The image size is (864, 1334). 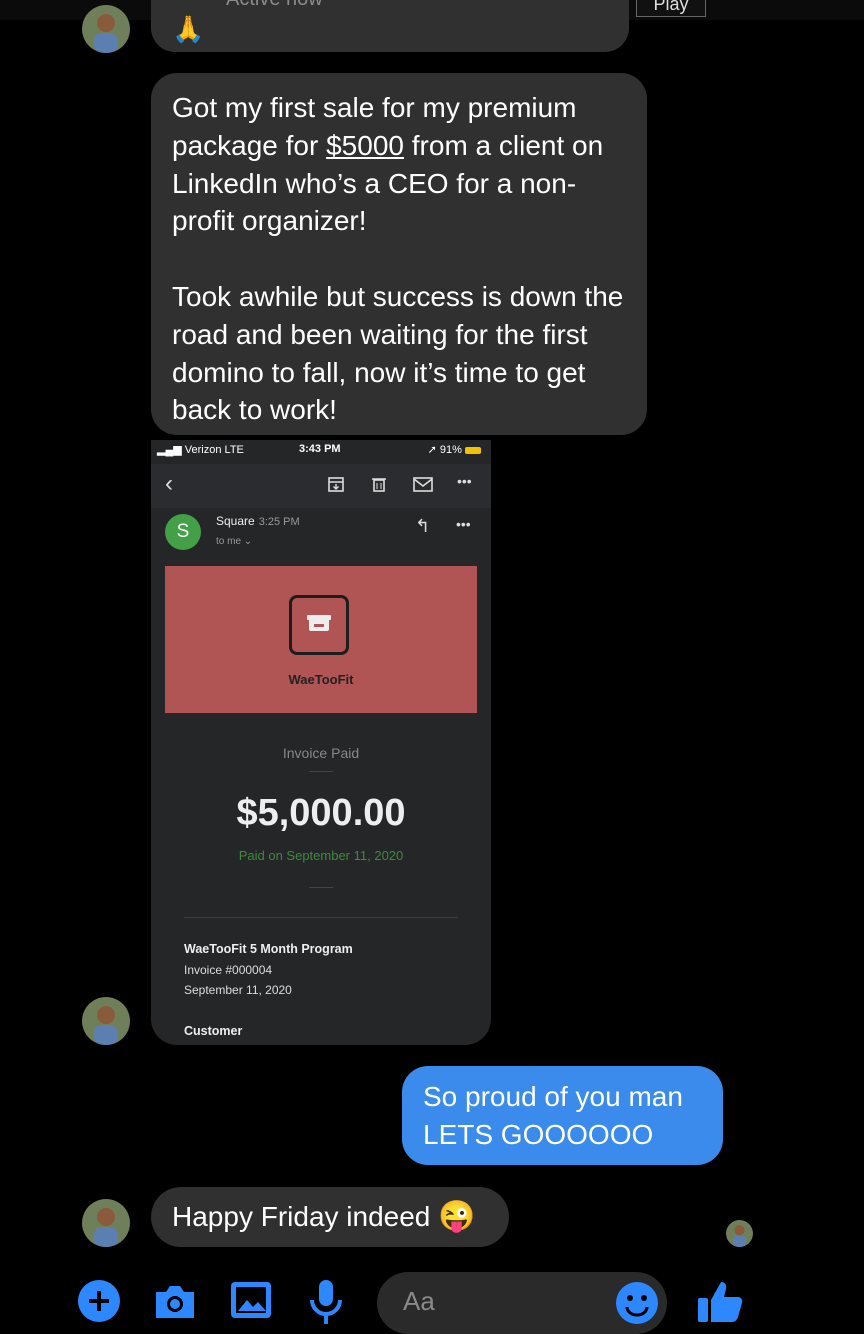 I want to click on store-icon, so click(x=319, y=625).